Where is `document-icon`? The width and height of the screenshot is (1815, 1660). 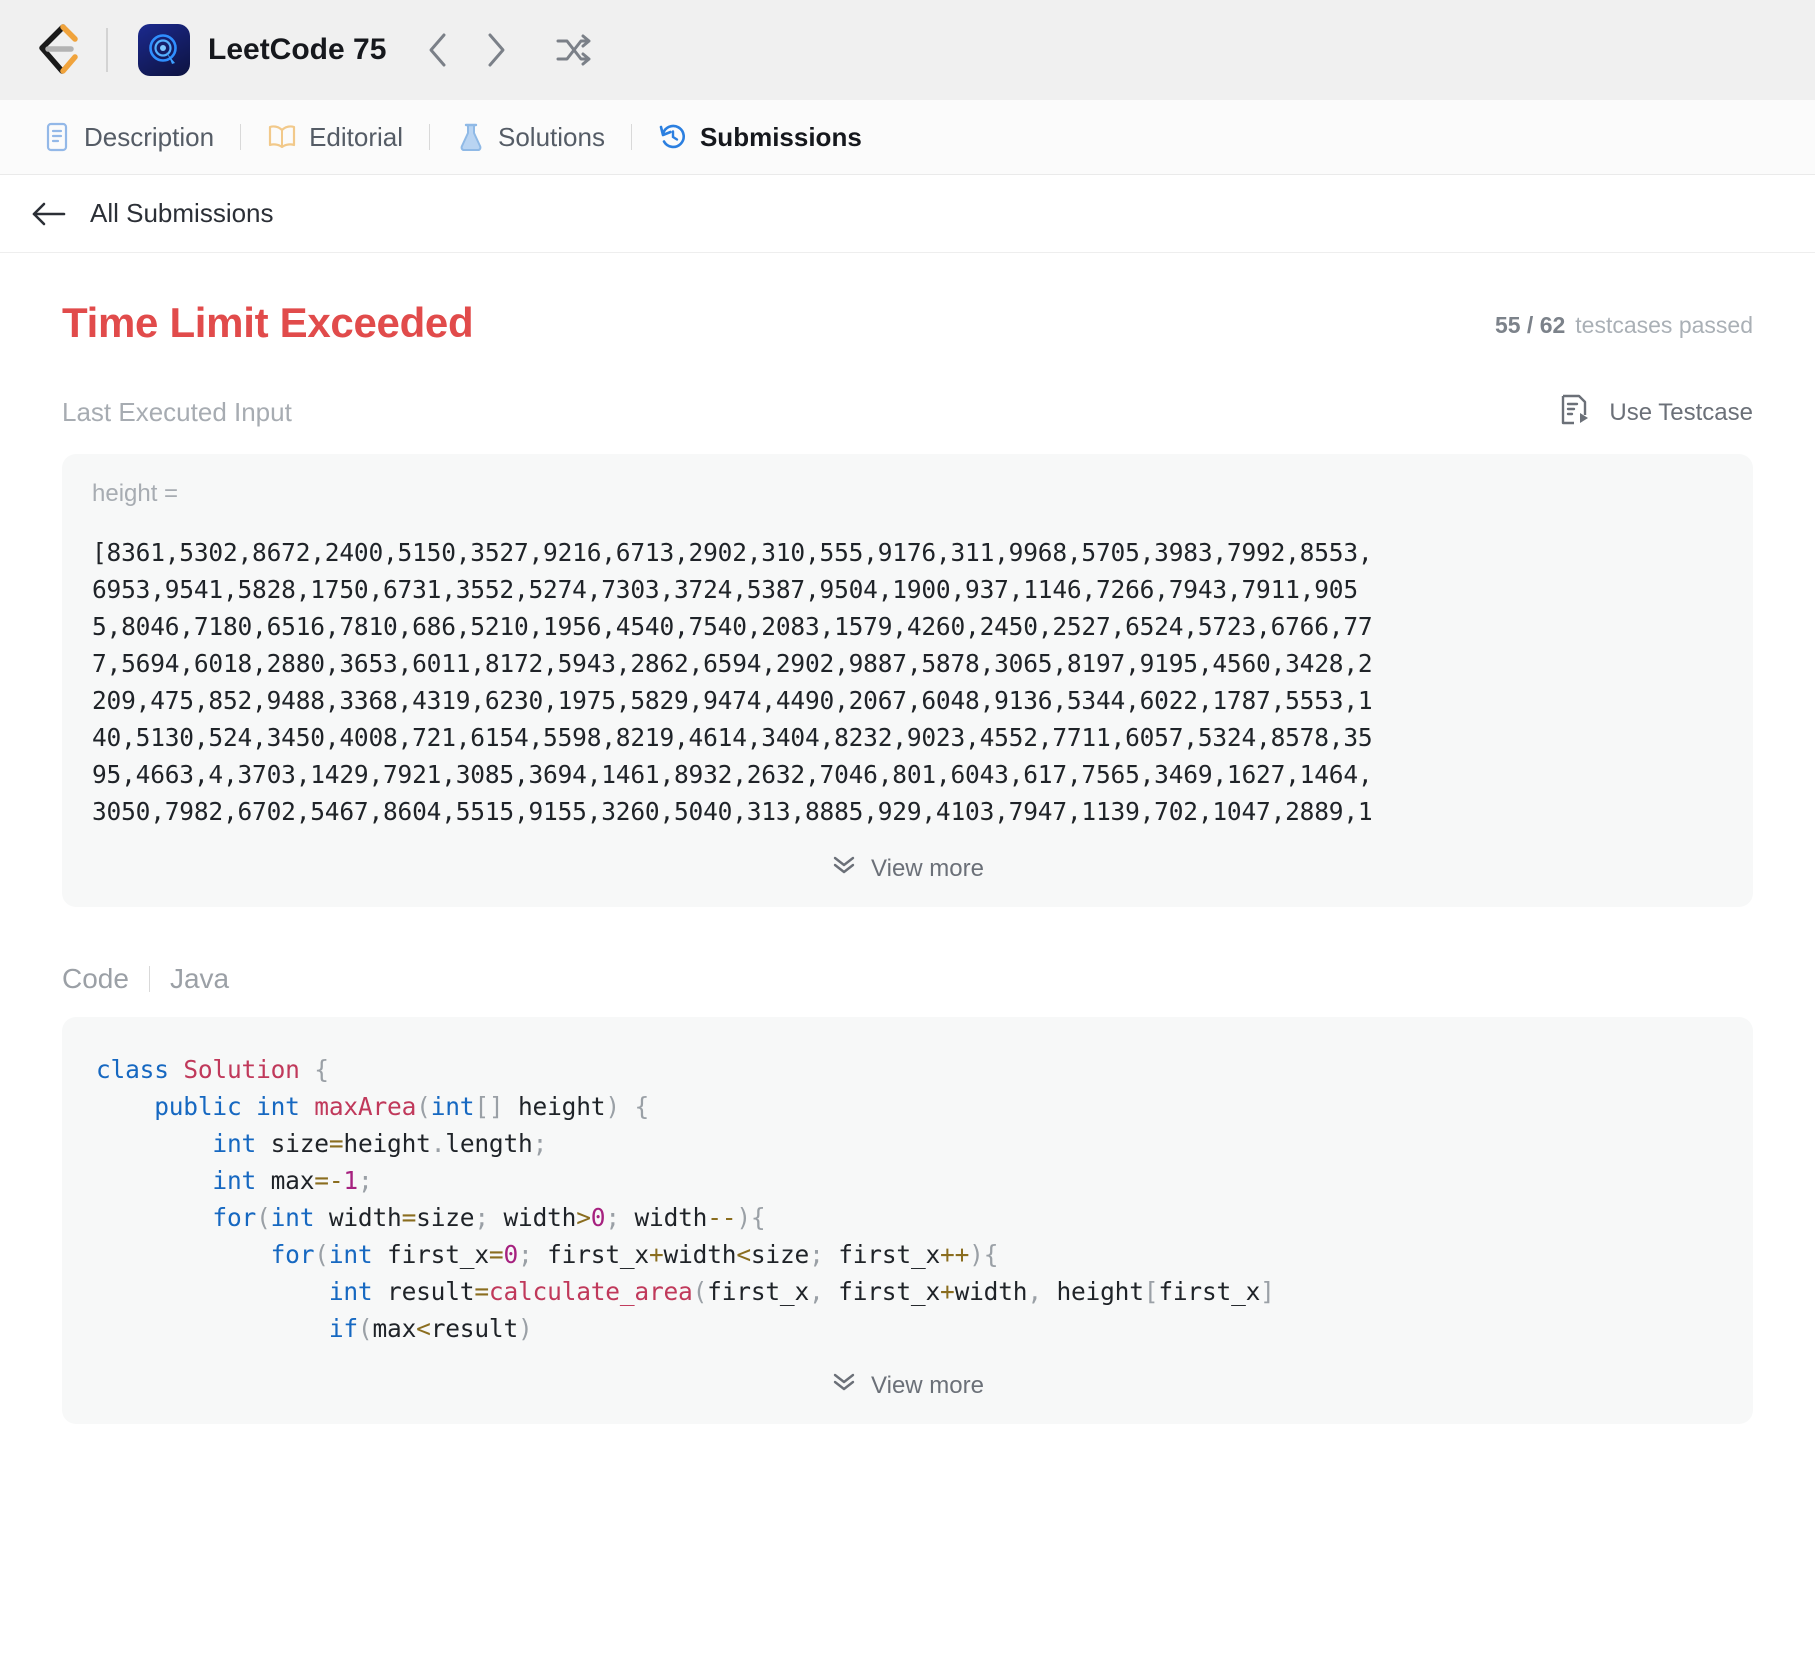 document-icon is located at coordinates (57, 137).